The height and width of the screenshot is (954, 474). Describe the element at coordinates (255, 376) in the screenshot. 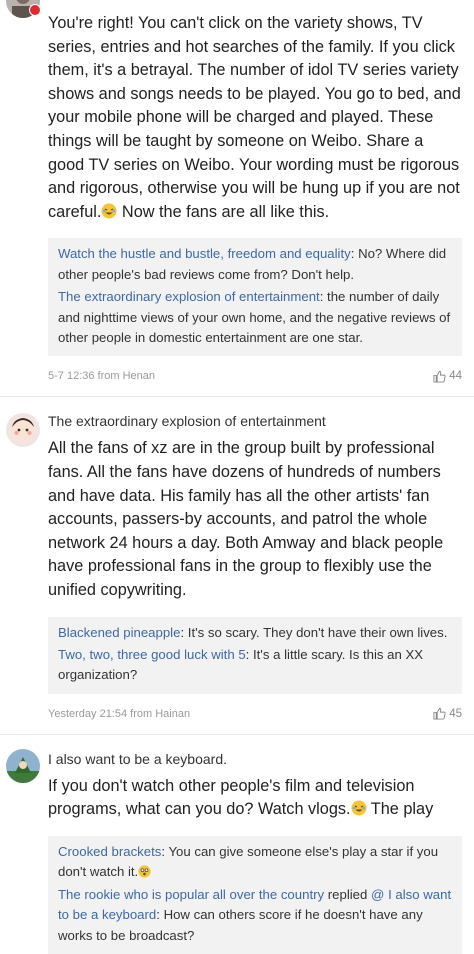

I see `comment-meta: 5-7 12:36 from Henan 44` at that location.